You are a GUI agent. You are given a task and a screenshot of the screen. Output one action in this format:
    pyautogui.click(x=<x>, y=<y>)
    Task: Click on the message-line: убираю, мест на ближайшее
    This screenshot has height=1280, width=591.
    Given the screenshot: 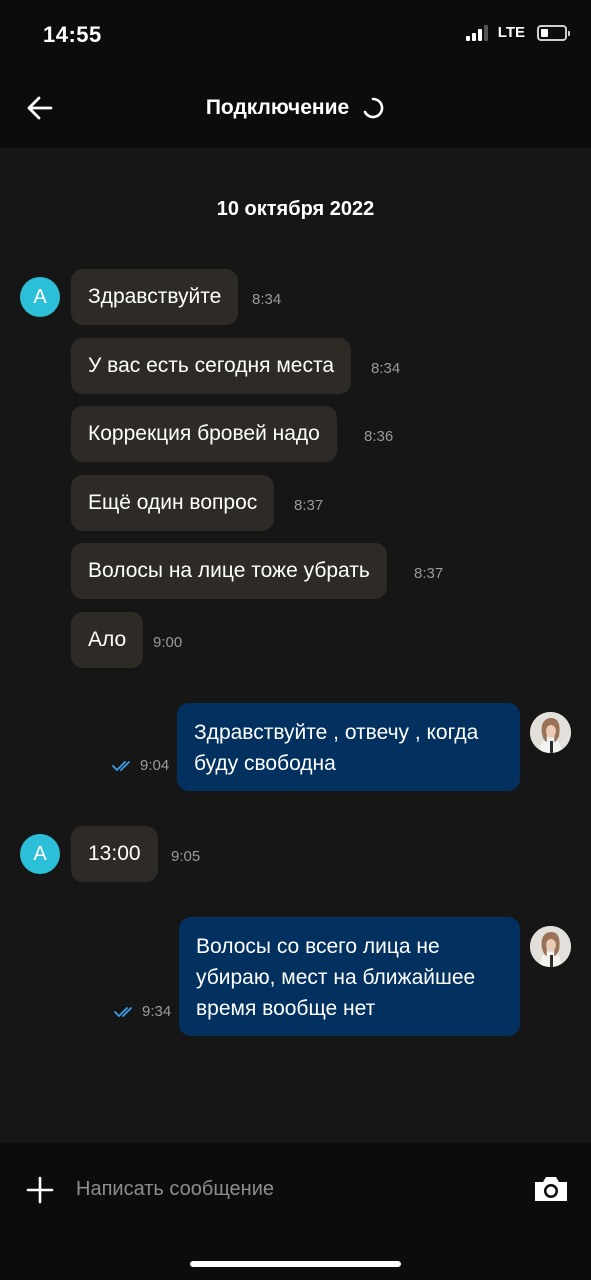 What is the action you would take?
    pyautogui.click(x=336, y=977)
    